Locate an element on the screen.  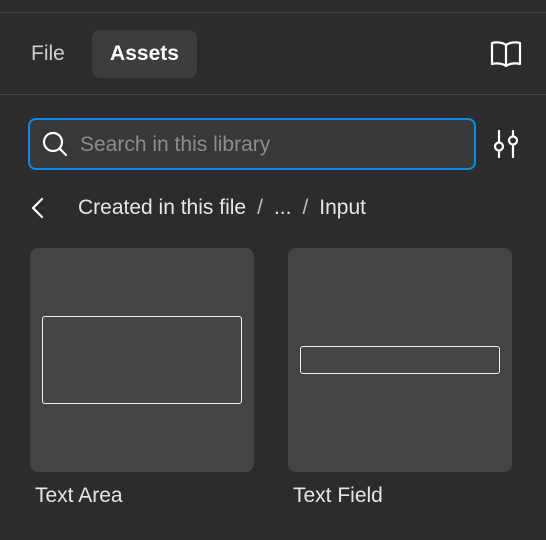
sliders-icon is located at coordinates (506, 144).